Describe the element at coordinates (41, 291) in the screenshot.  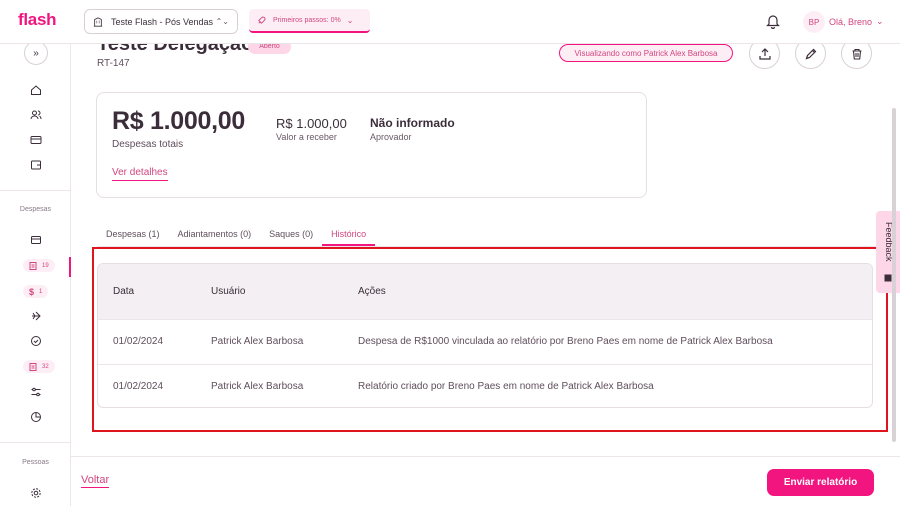
I see `advances-count: 1` at that location.